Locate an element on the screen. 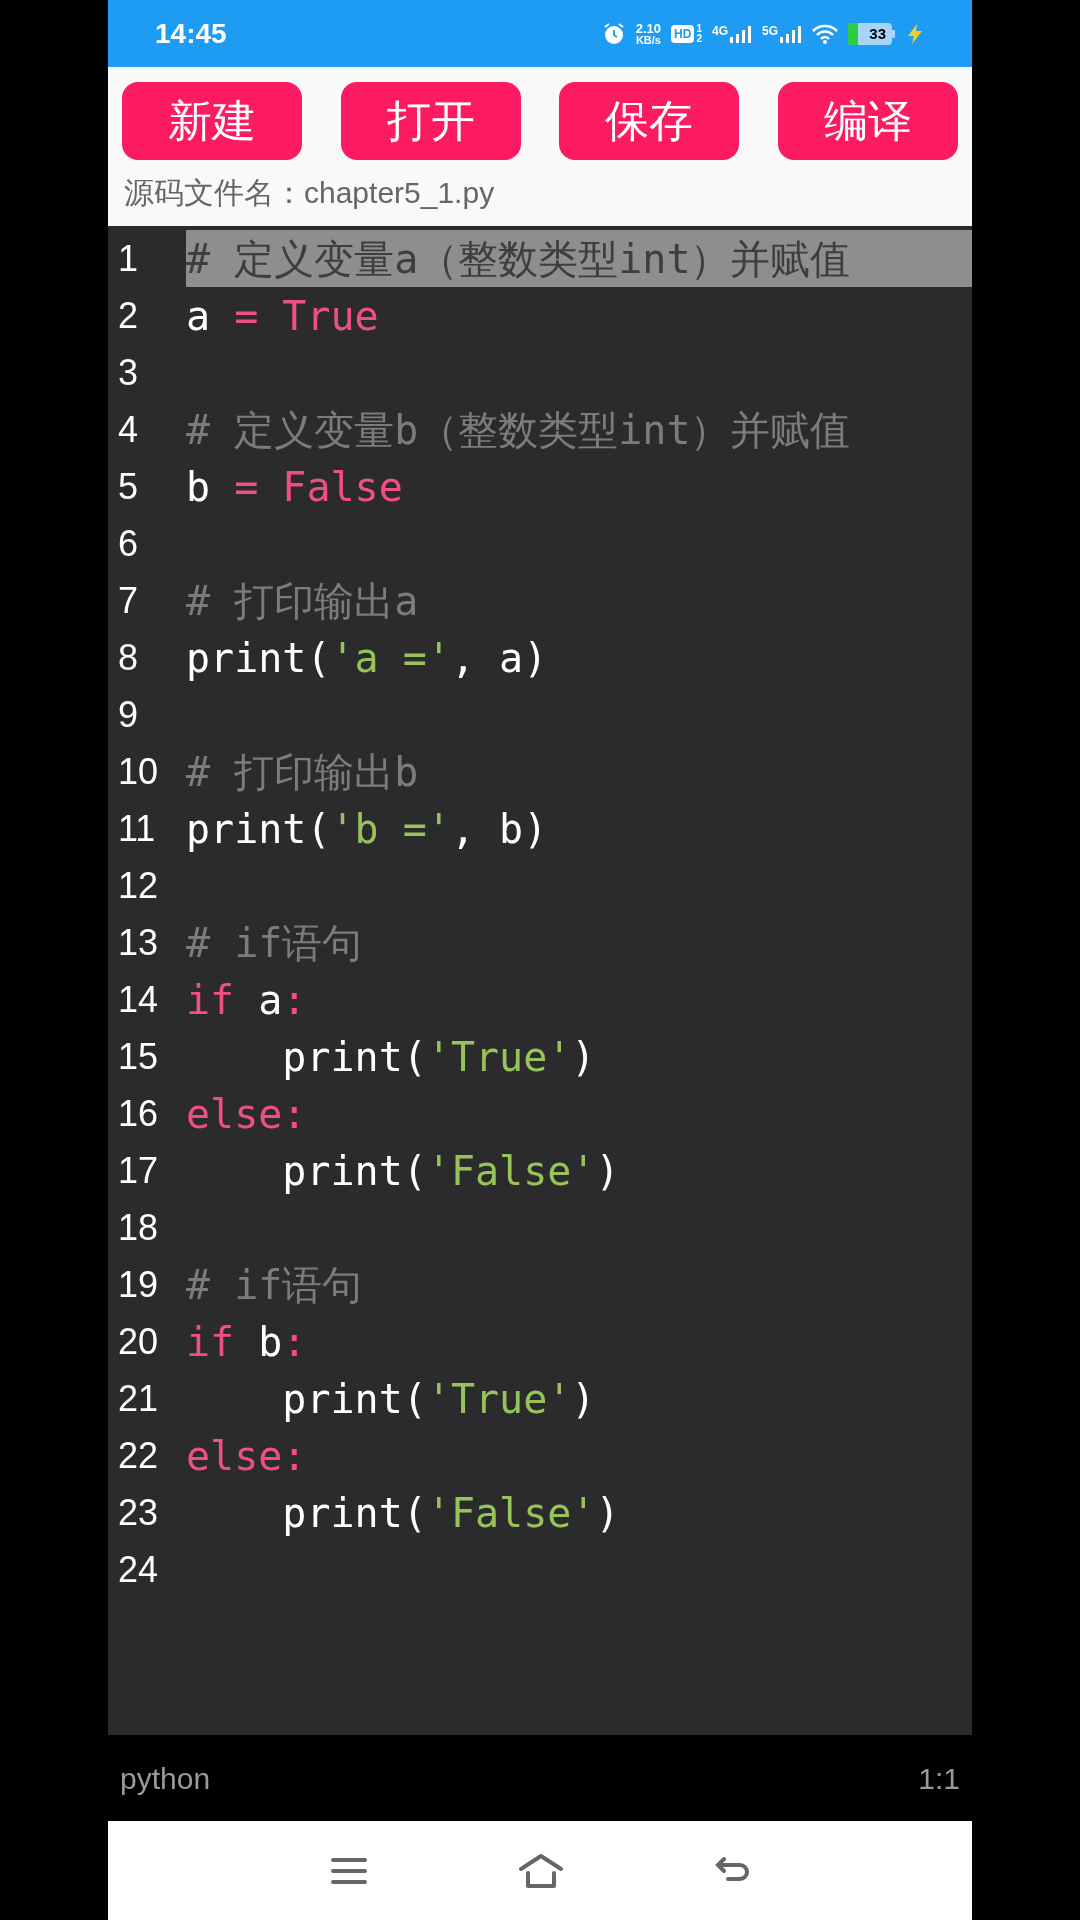  line-number: 19 is located at coordinates (138, 1284).